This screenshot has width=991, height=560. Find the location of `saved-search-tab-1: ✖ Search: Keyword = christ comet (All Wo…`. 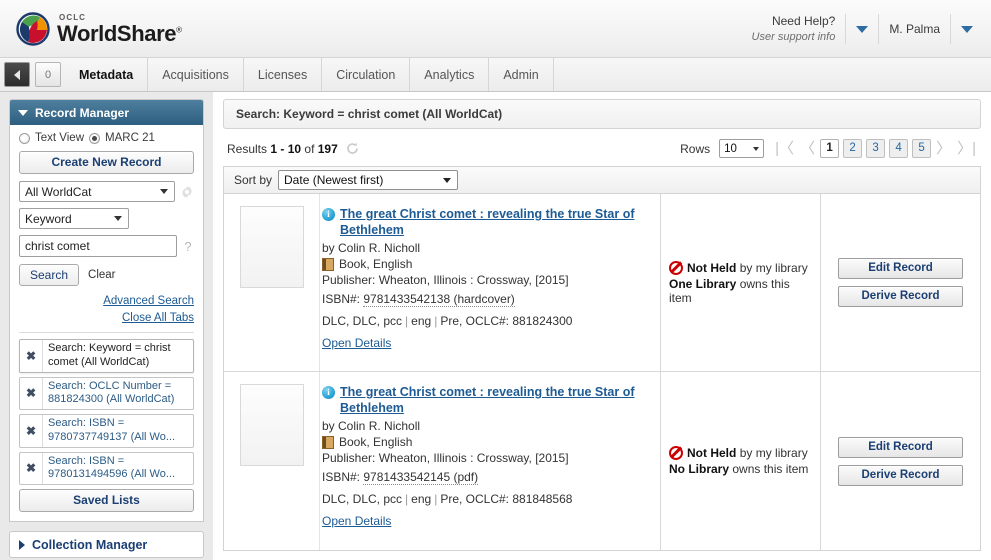

saved-search-tab-1: ✖ Search: Keyword = christ comet (All Wo… is located at coordinates (106, 356).